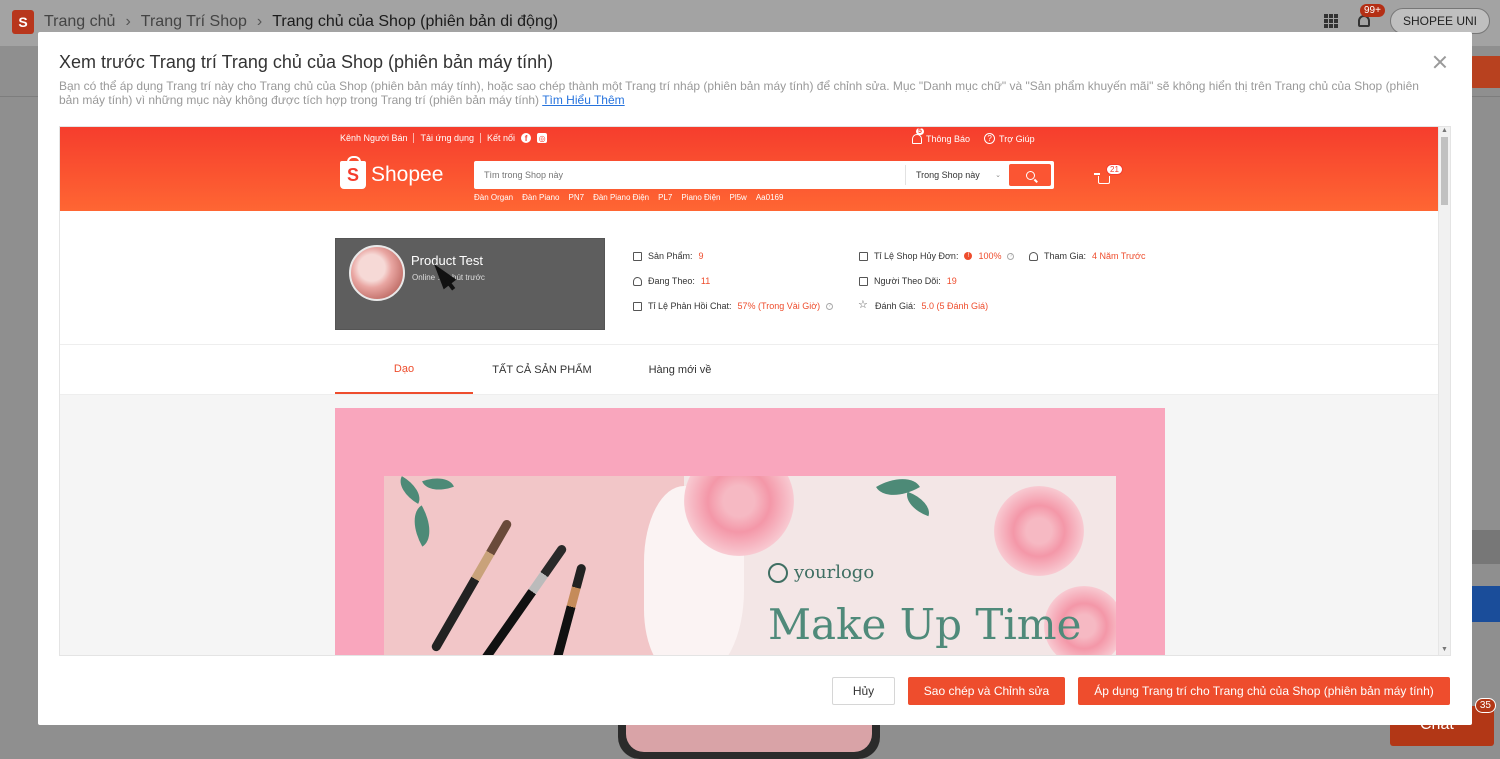  Describe the element at coordinates (670, 256) in the screenshot. I see `stat-label: Sản Phẩm:` at that location.